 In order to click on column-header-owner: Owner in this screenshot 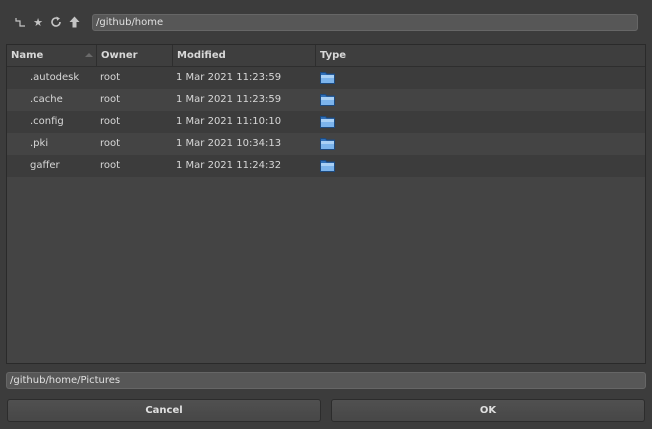, I will do `click(135, 56)`.